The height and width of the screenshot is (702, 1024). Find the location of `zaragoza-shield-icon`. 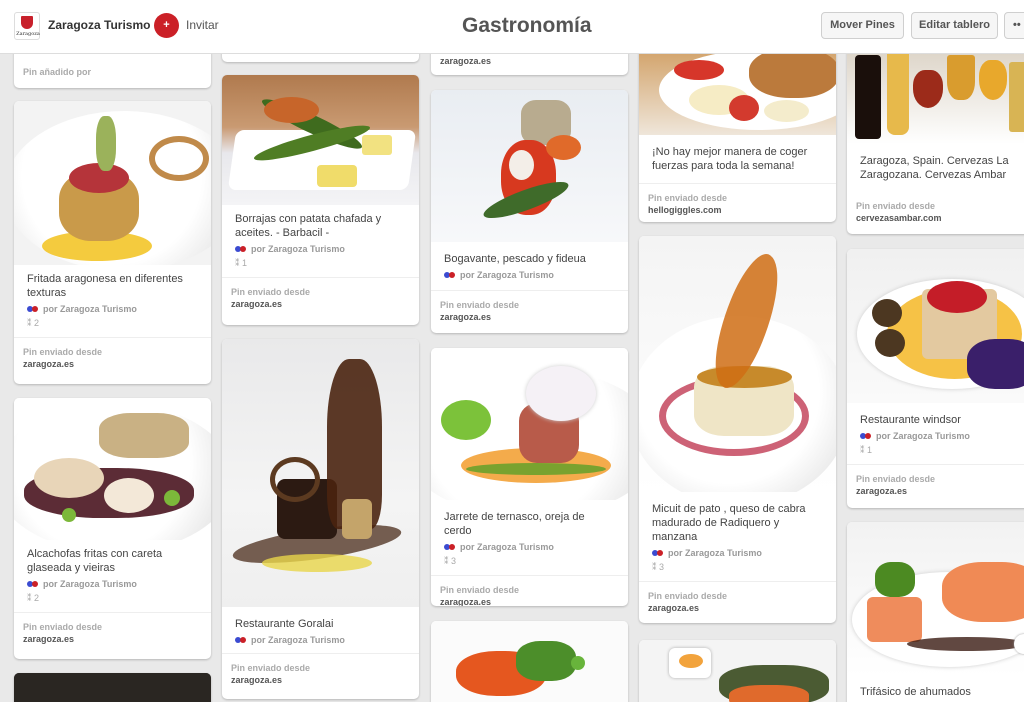

zaragoza-shield-icon is located at coordinates (27, 22).